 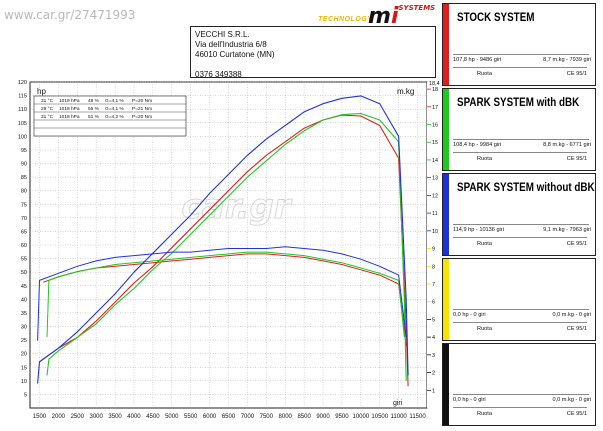 I want to click on legend-values: 0,0 hp - 0 giri 0,0 m.kg - 0 giri, so click(x=522, y=400).